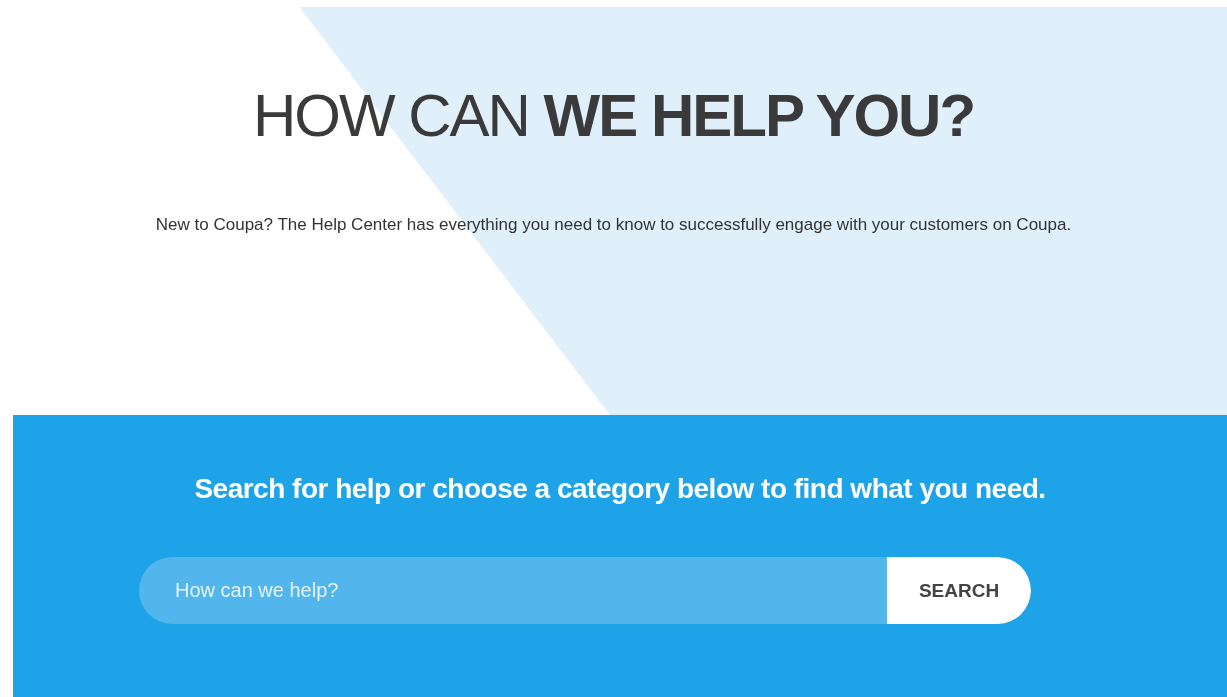  I want to click on page-title: HOW CAN WE HELP YOU?, so click(613, 116).